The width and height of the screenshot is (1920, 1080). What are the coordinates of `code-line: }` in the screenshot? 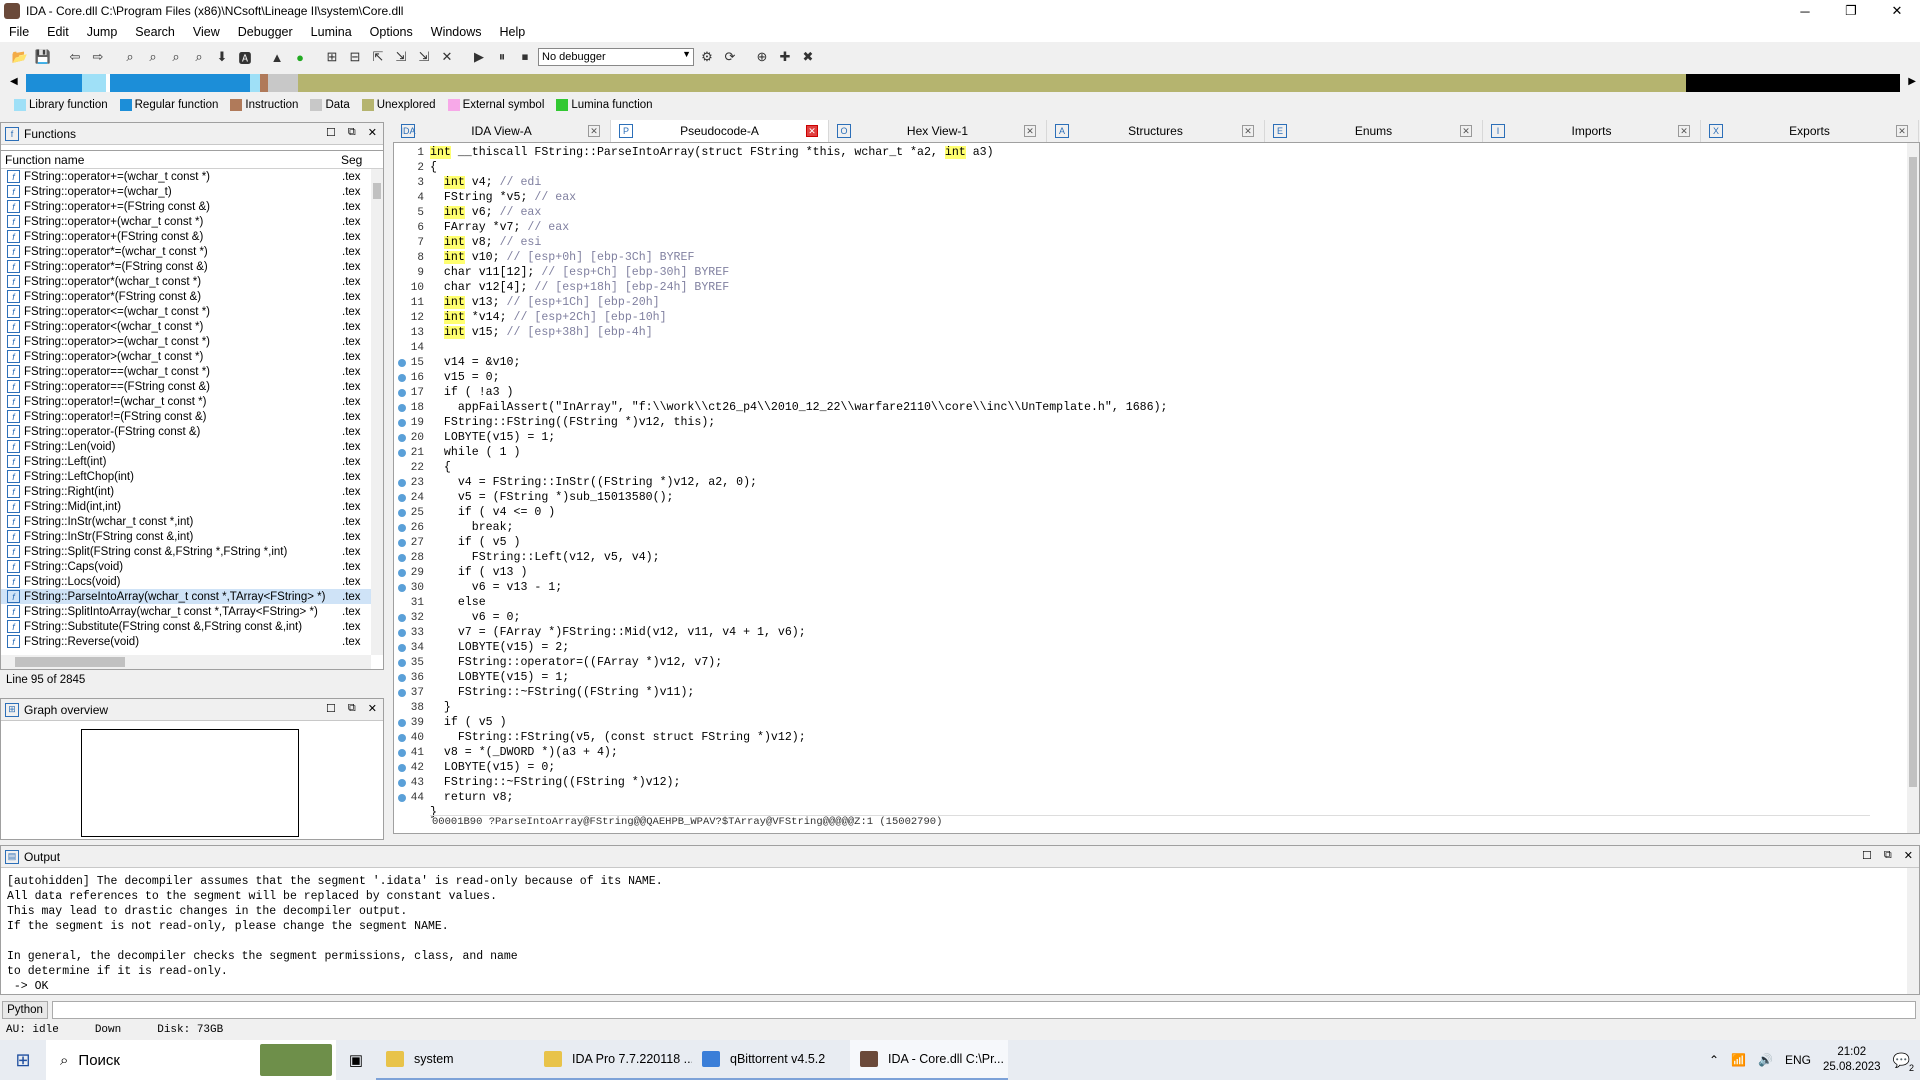 It's located at (415, 812).